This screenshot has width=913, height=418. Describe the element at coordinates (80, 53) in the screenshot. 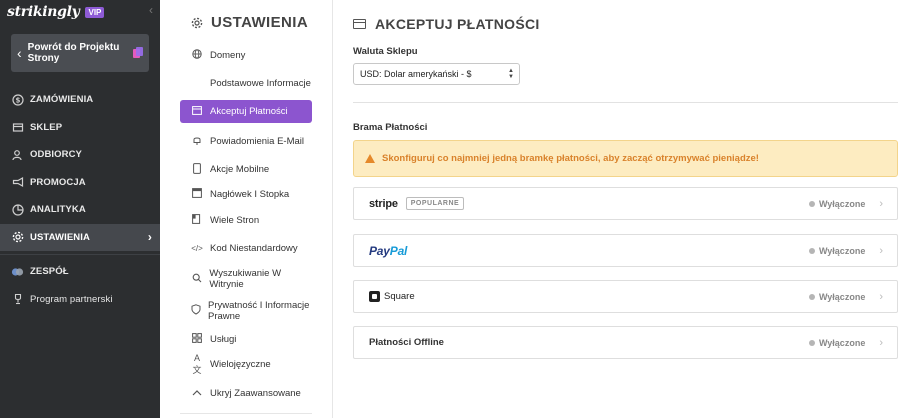

I see `back-to-site-button: ‹ Powrót do Projektu Strony` at that location.